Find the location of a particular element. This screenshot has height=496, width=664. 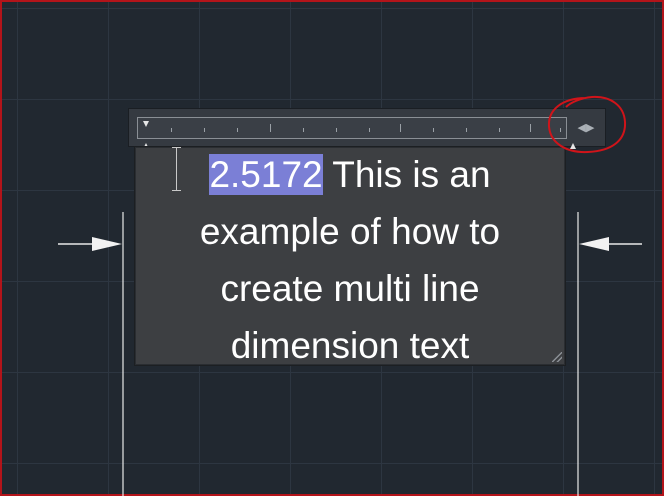

annotation-layer is located at coordinates (587, 124).